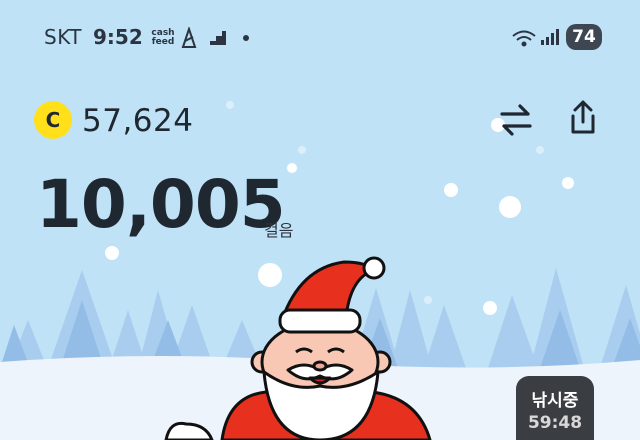 Image resolution: width=640 pixels, height=440 pixels. I want to click on coin-icon: C, so click(53, 120).